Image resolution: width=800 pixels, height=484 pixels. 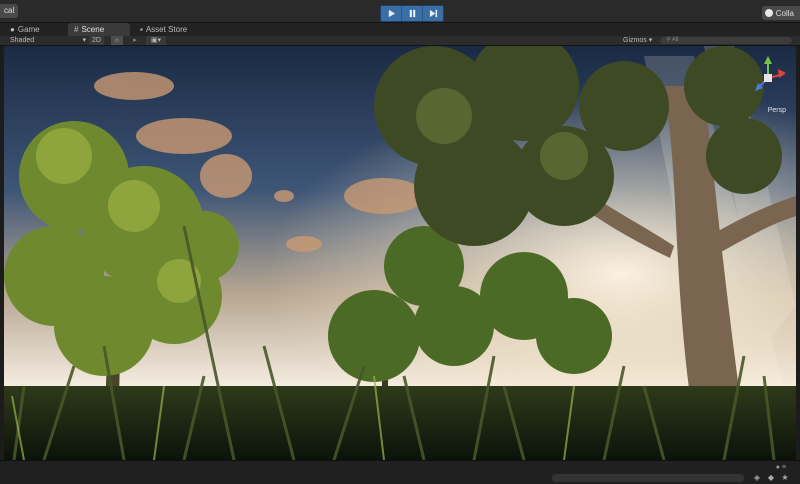 I want to click on speaker-icon: ▸, so click(x=135, y=40).